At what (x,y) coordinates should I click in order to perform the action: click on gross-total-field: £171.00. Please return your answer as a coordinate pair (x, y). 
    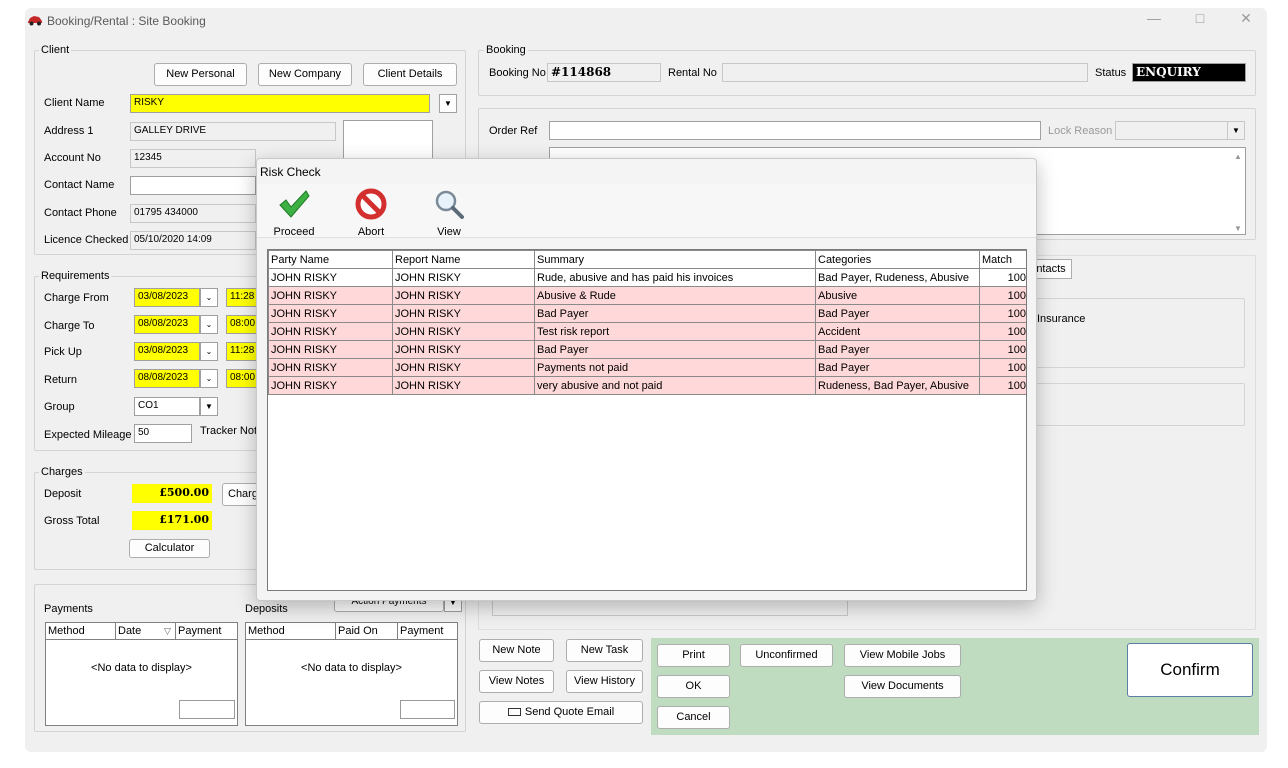
    Looking at the image, I should click on (172, 520).